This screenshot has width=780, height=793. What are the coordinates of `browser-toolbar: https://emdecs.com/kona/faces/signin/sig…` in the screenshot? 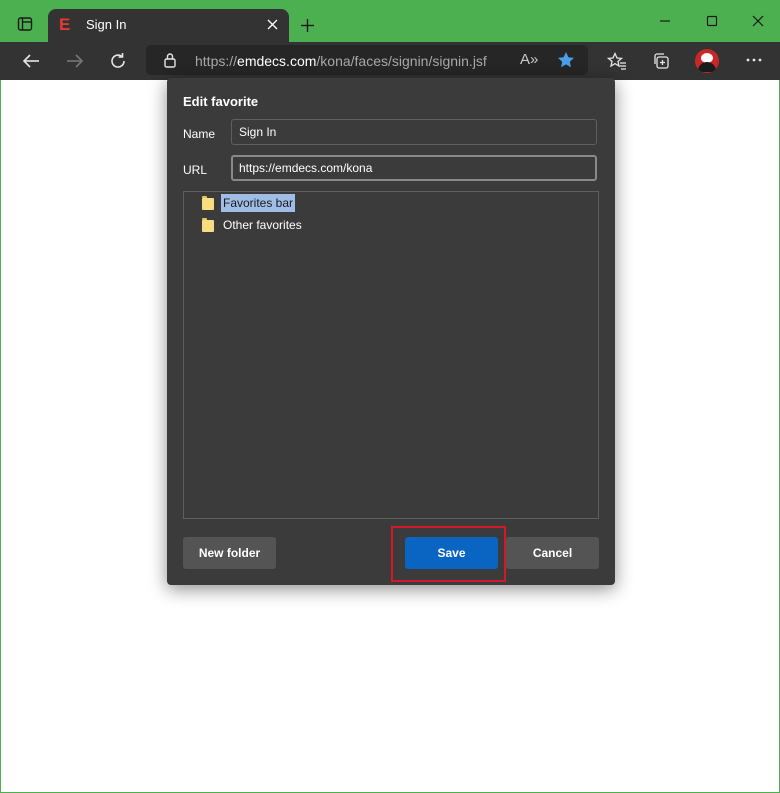 It's located at (390, 61).